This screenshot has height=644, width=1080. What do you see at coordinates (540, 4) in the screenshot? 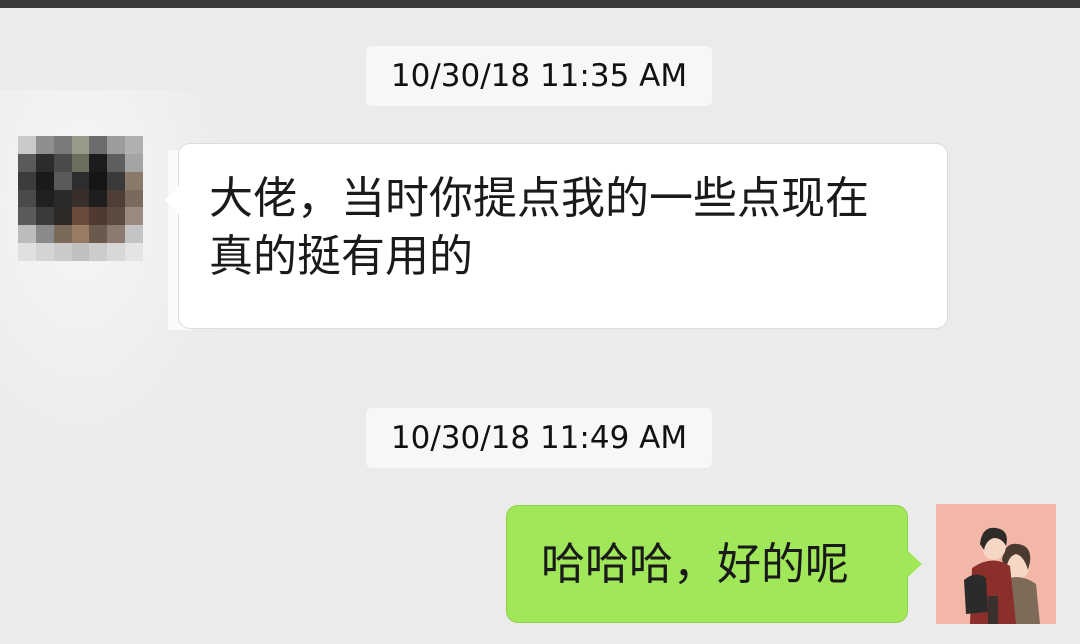
I see `status-bar` at bounding box center [540, 4].